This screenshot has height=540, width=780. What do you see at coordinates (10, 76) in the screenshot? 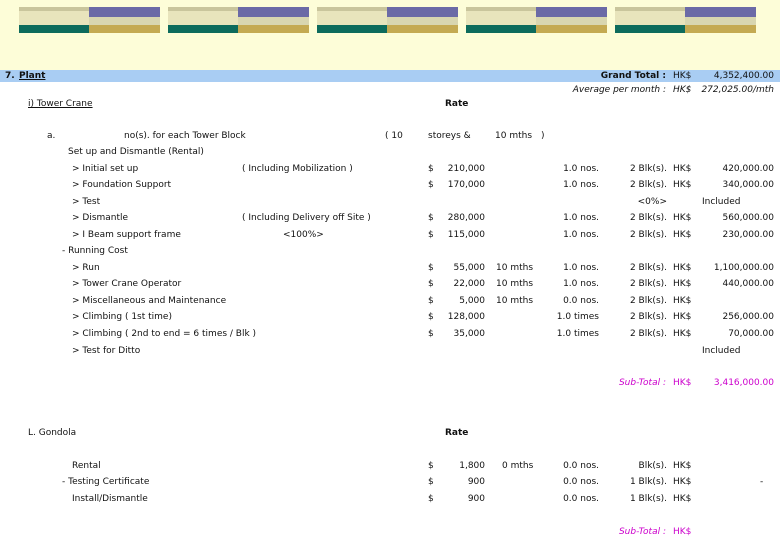
I see `section-number: 7.` at bounding box center [10, 76].